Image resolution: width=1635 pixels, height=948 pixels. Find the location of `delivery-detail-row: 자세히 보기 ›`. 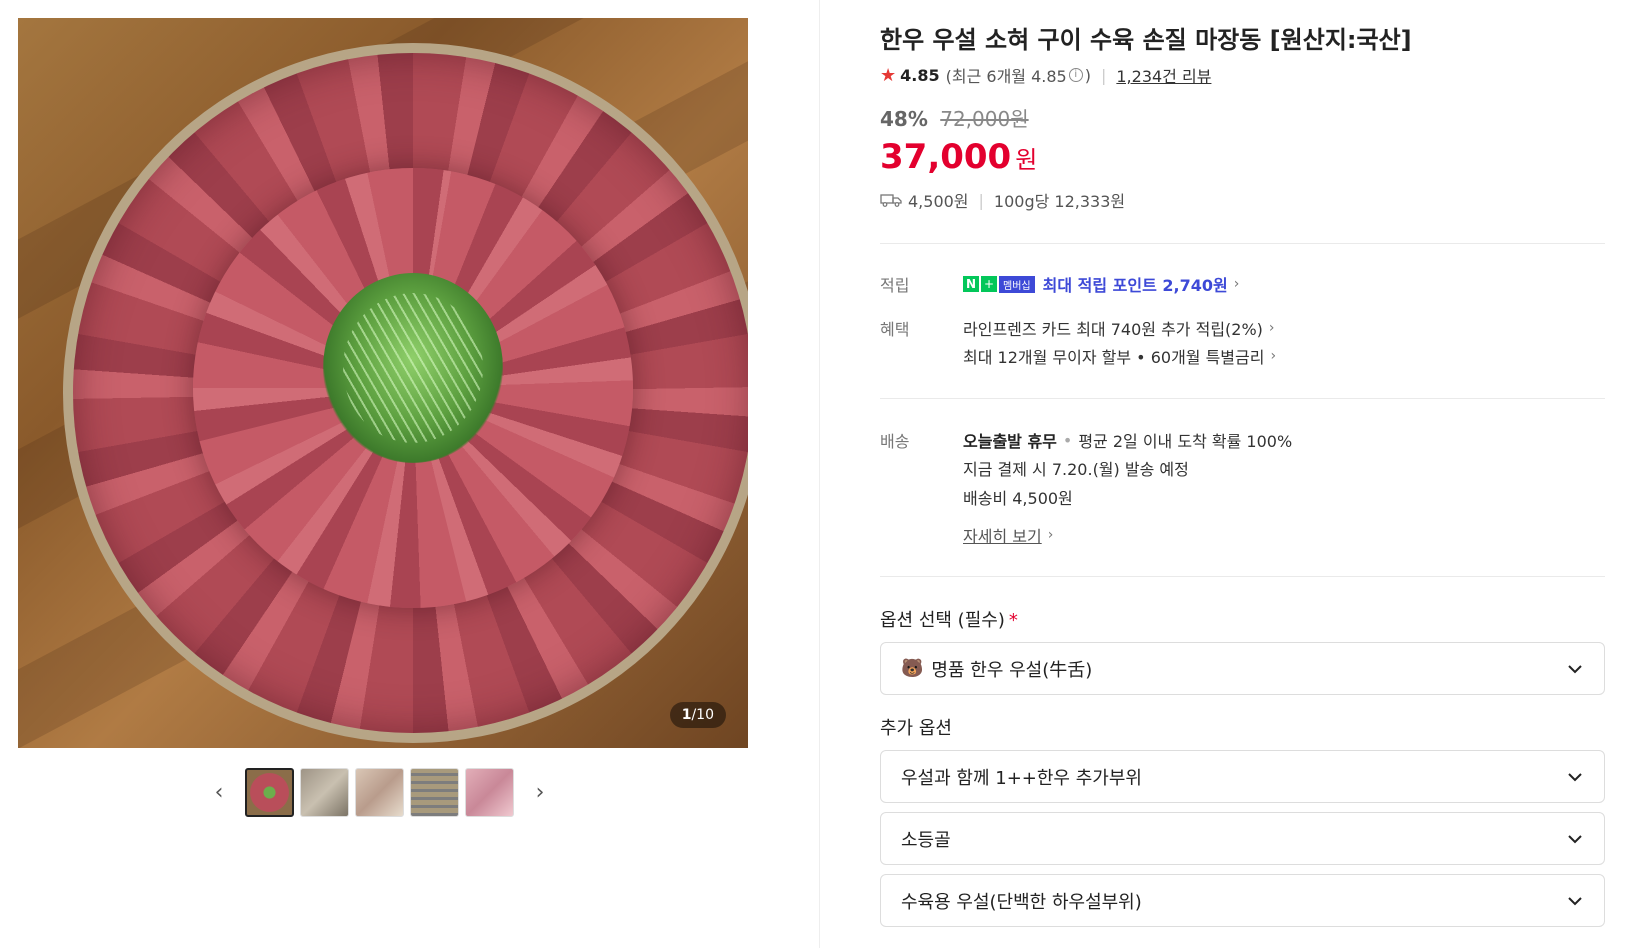

delivery-detail-row: 자세히 보기 › is located at coordinates (1008, 535).